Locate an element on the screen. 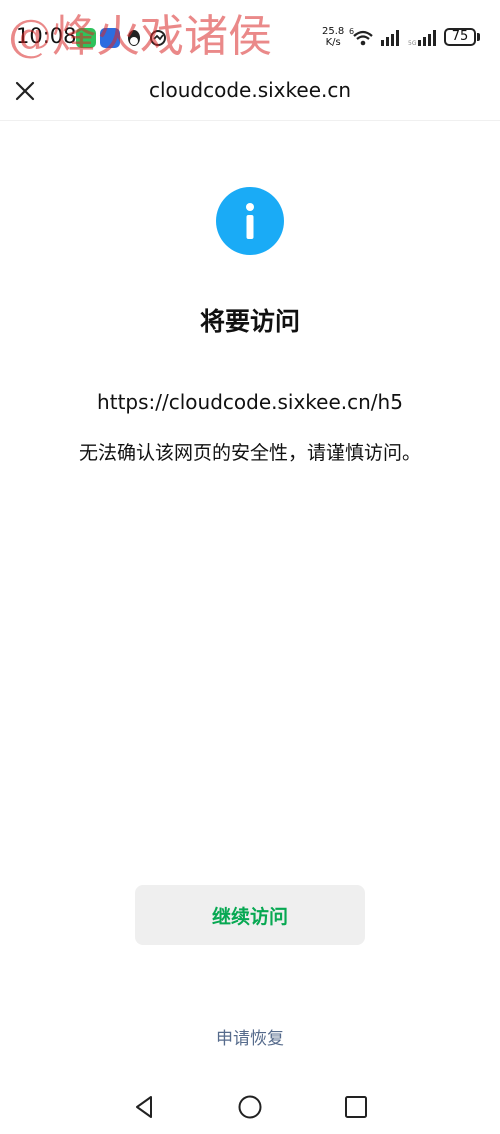 This screenshot has height=1134, width=500. status-bar: 10:08 @烽火戏诸侯 25.8 K/s 6 5G 75 is located at coordinates (250, 33).